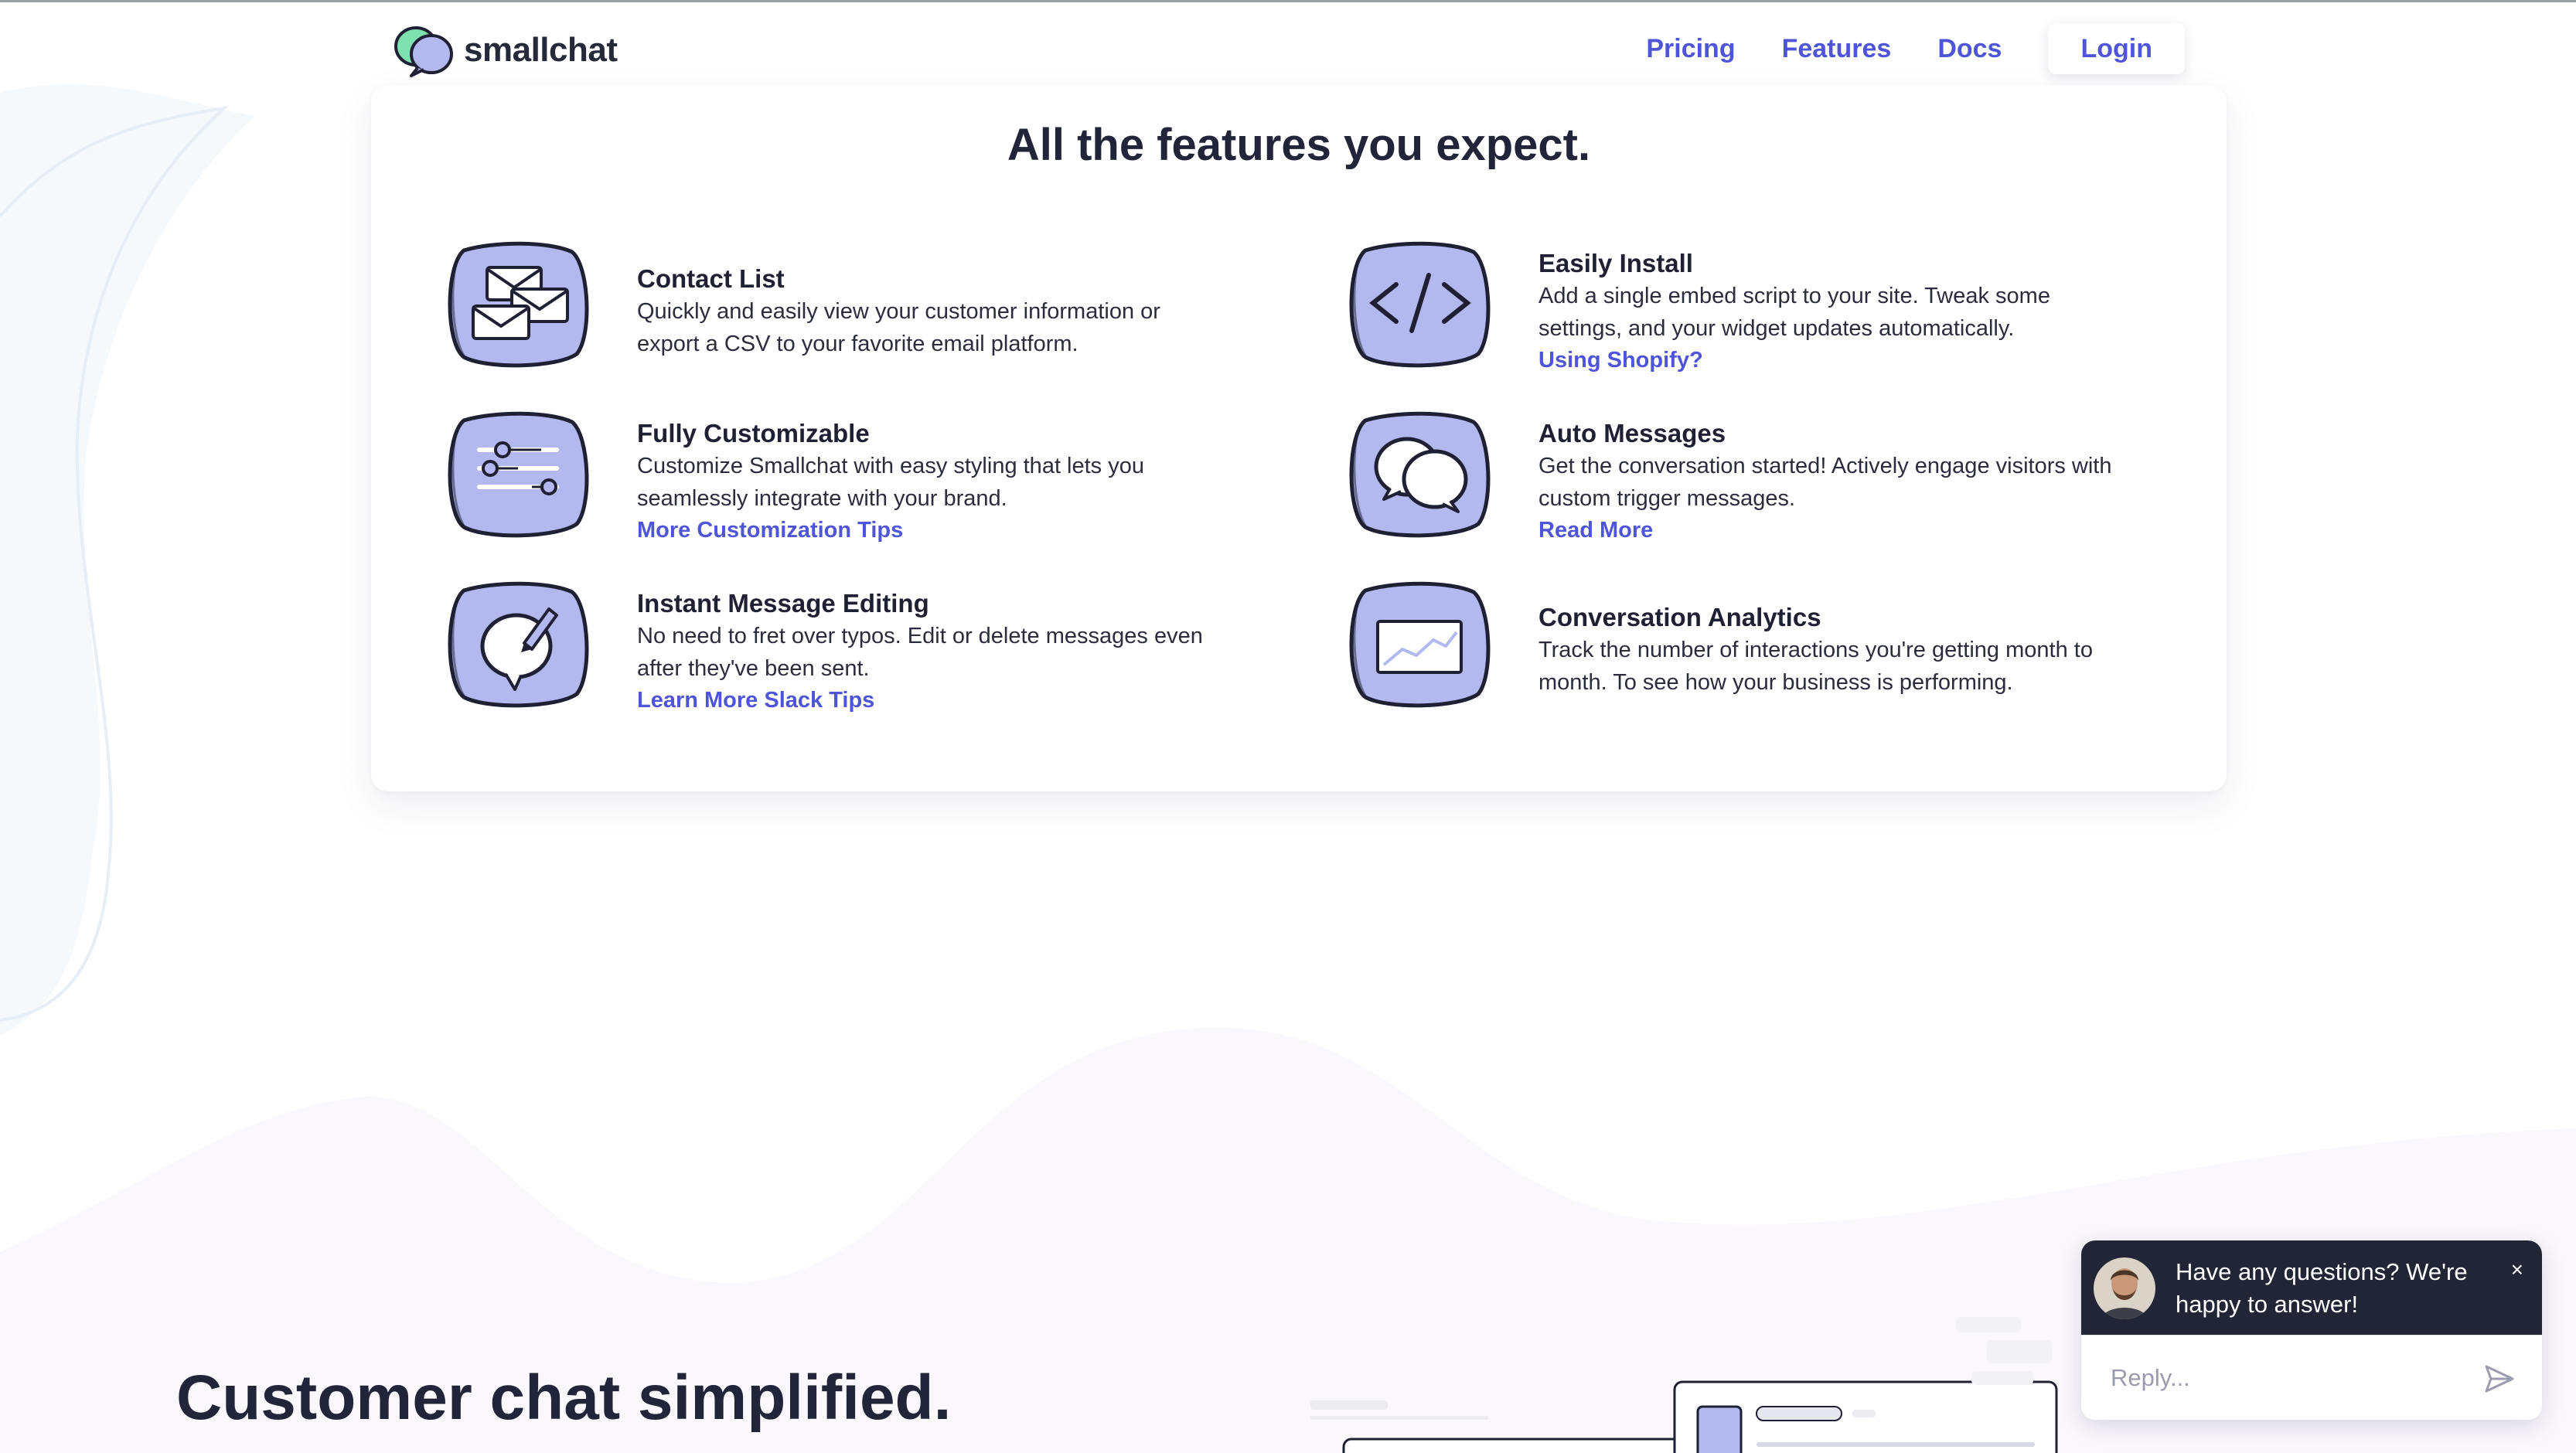  Describe the element at coordinates (1832, 360) in the screenshot. I see `using-shopify-link: Using Shopify?` at that location.